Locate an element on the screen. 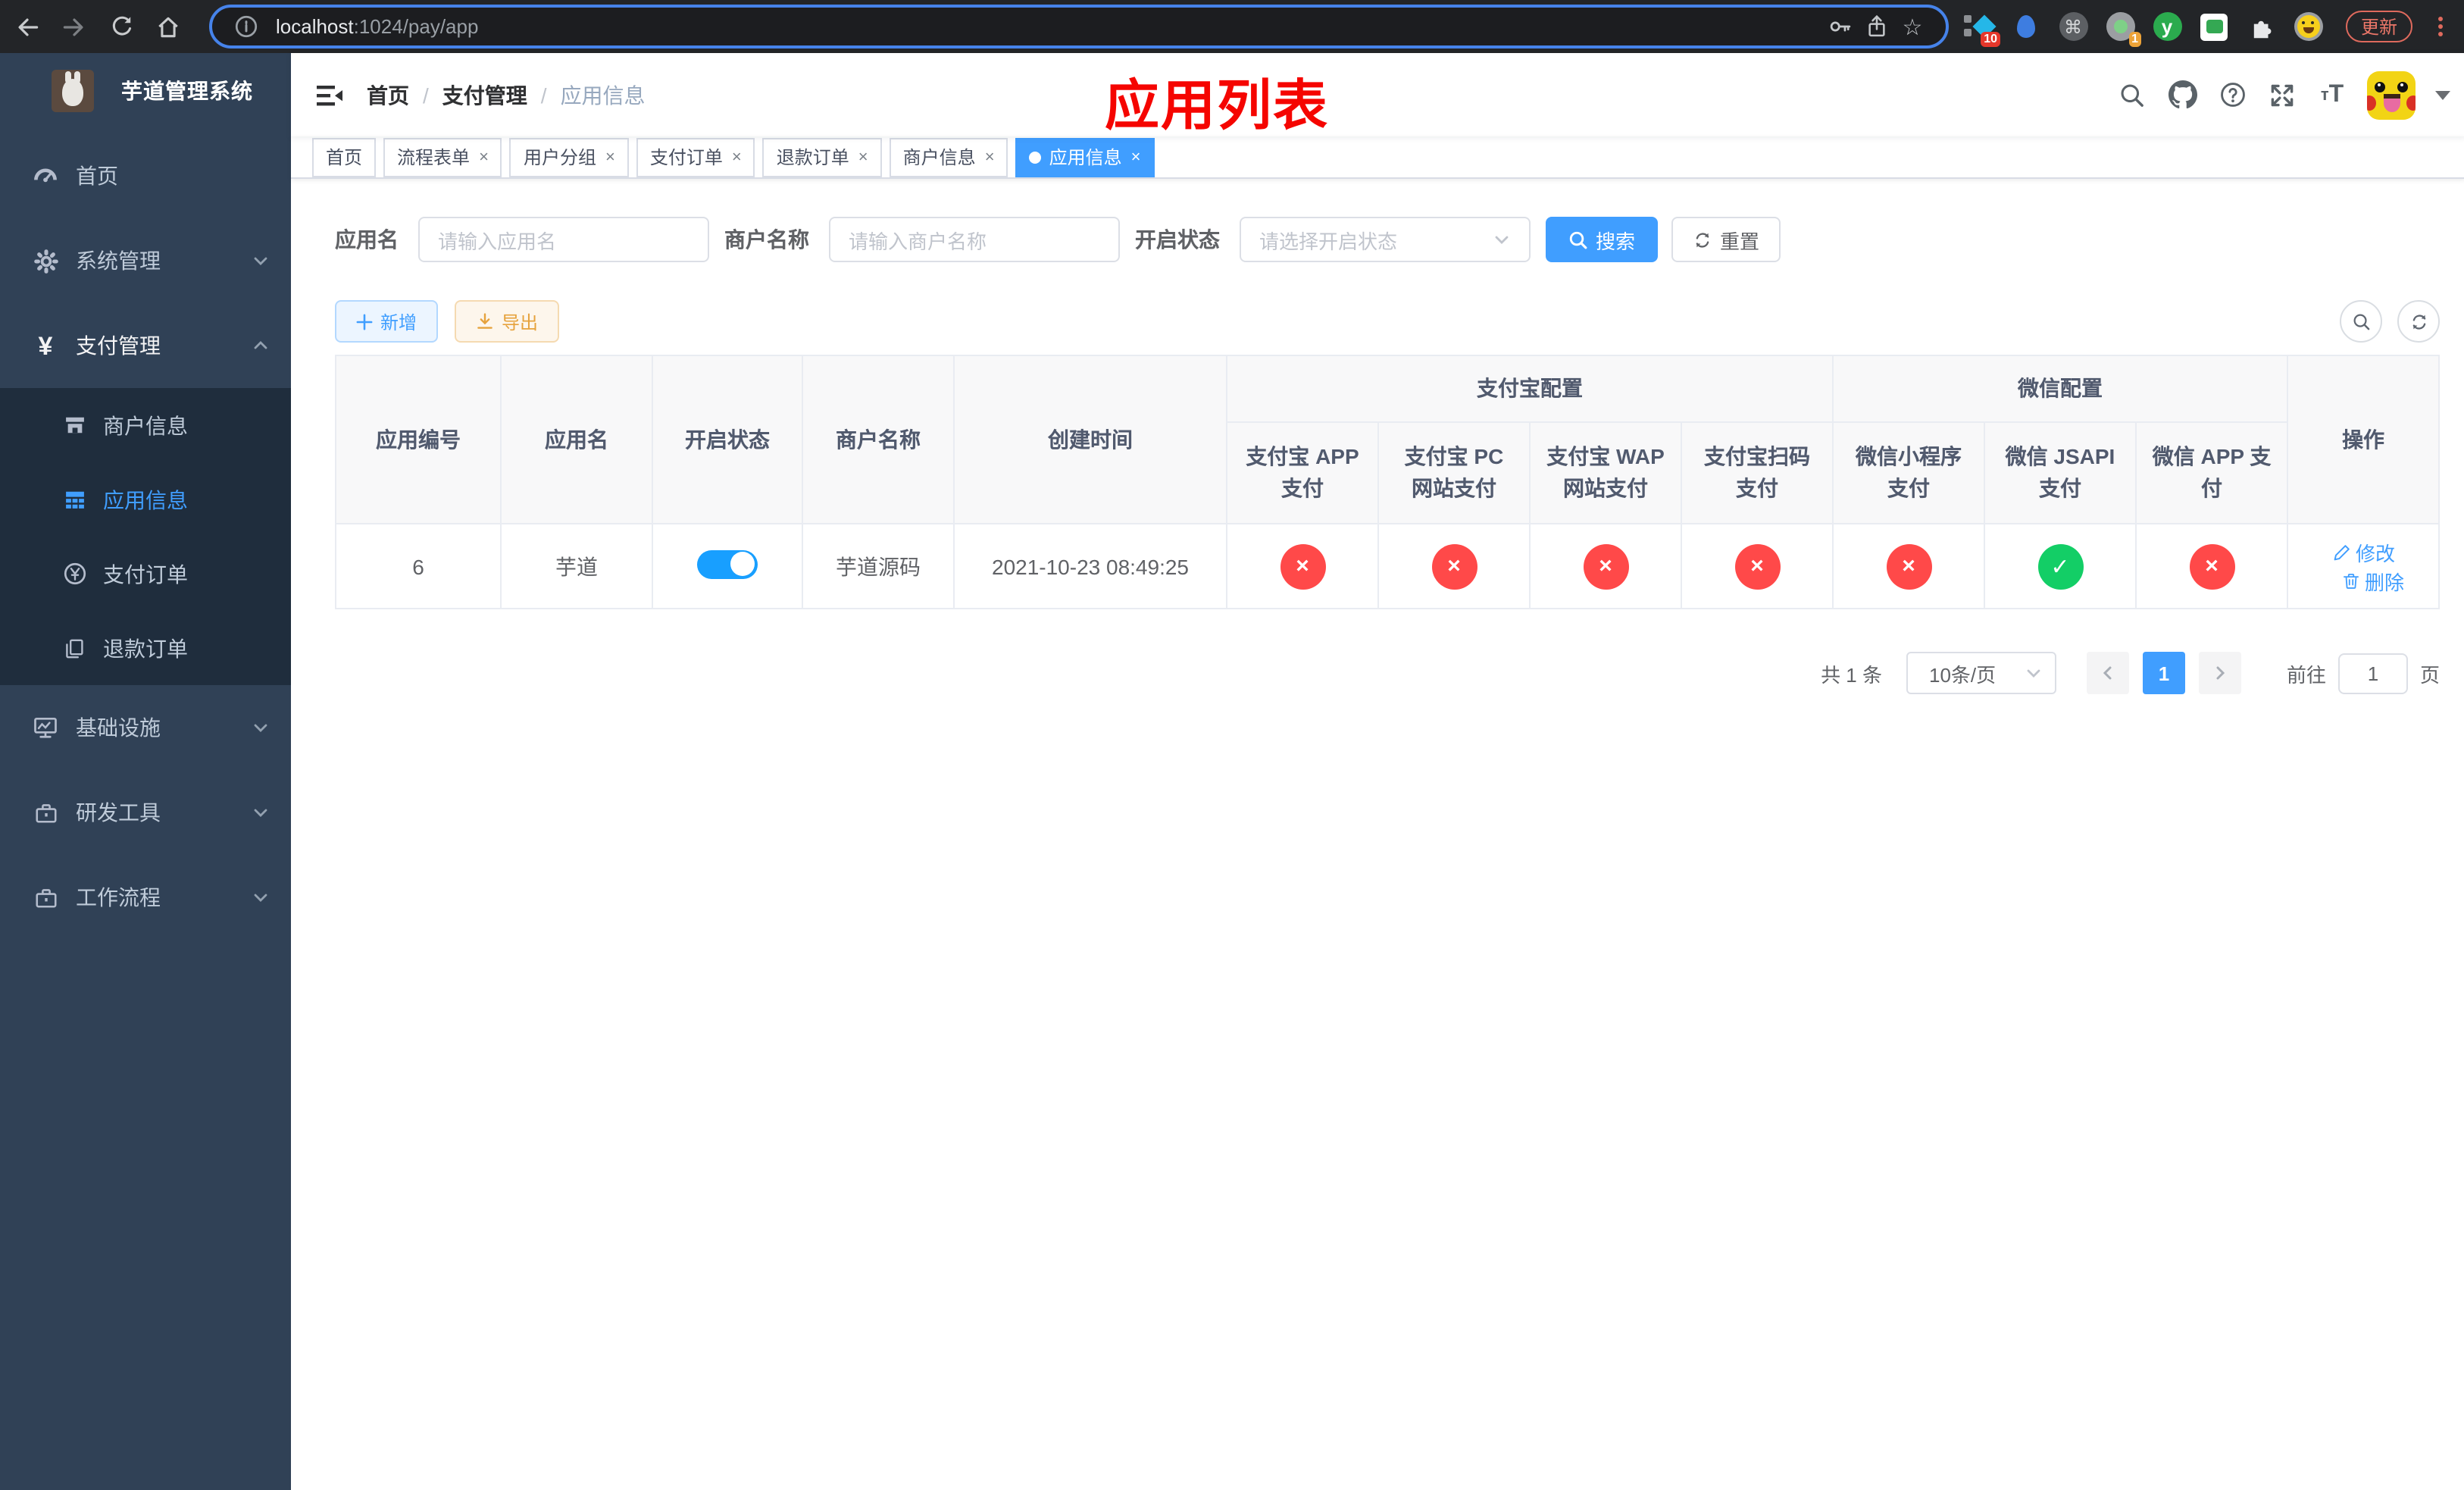  font-size-icon: тT is located at coordinates (2332, 95).